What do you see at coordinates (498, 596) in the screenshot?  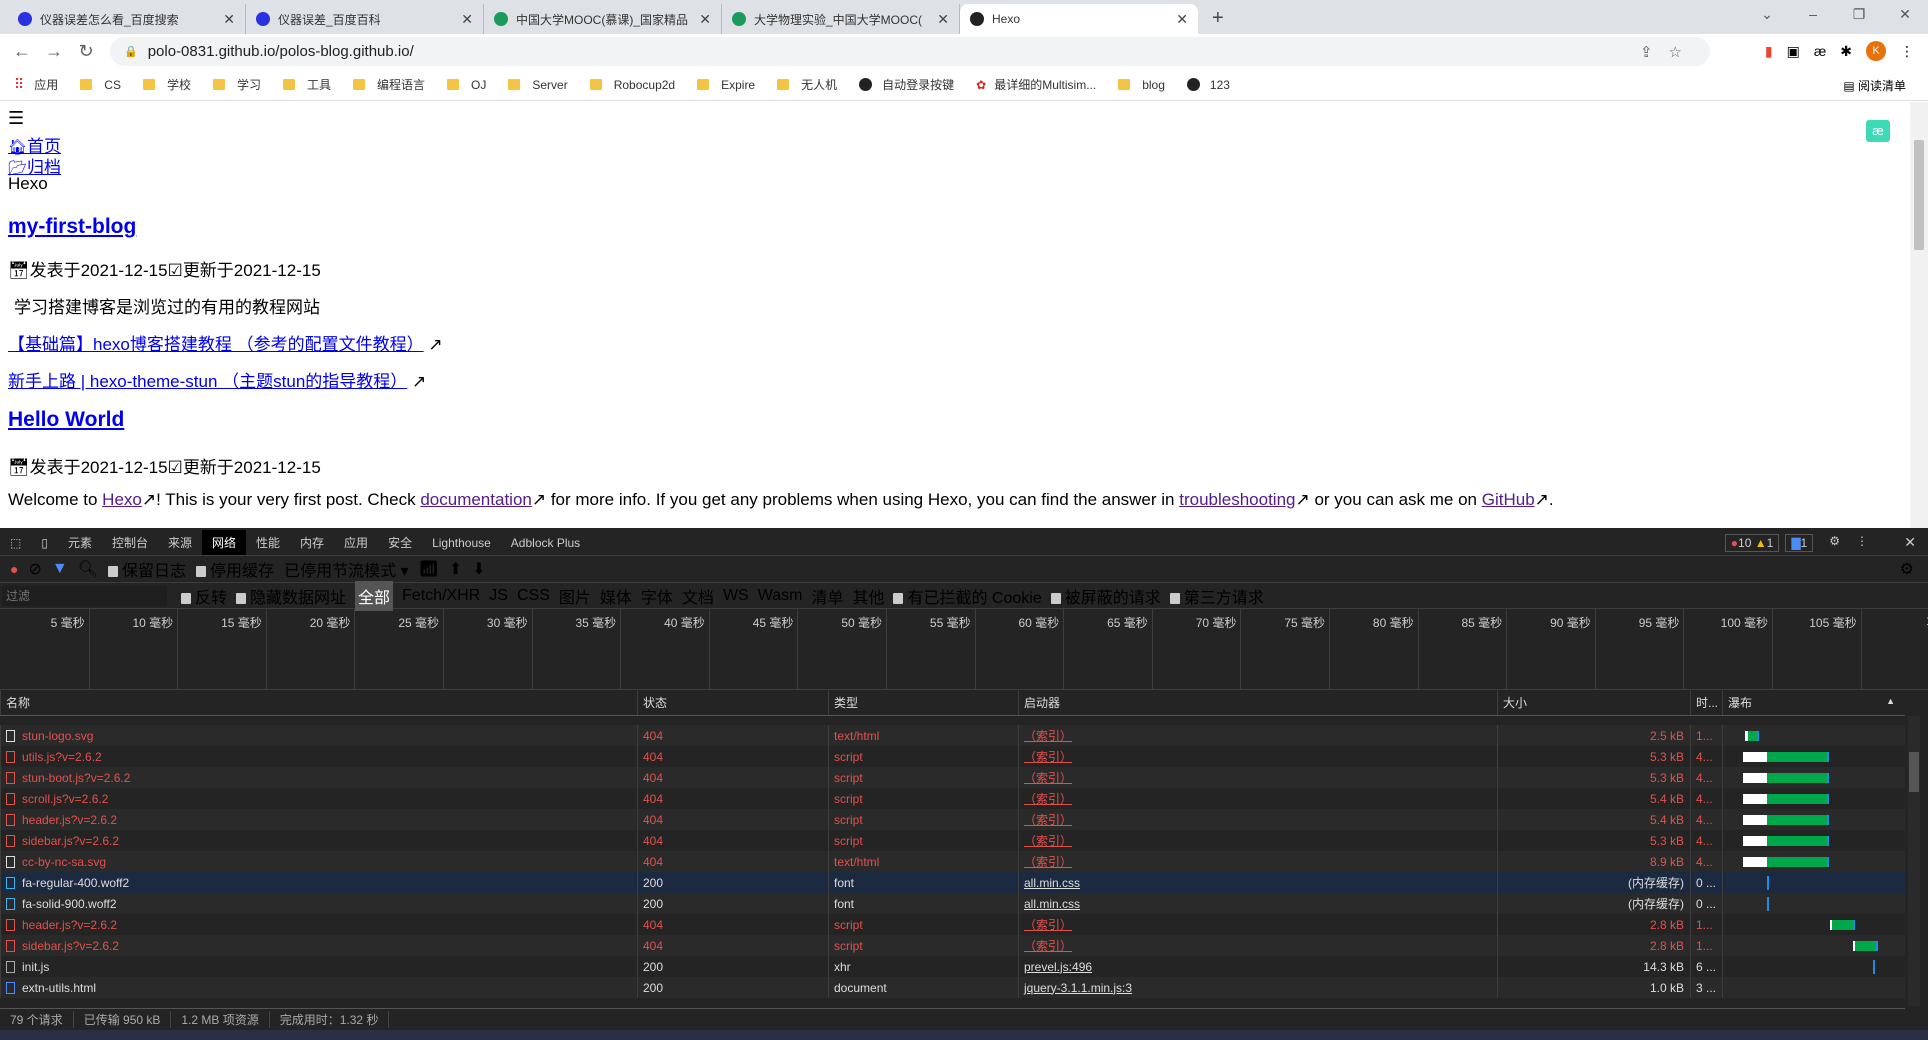 I see `filter-type-2: JS` at bounding box center [498, 596].